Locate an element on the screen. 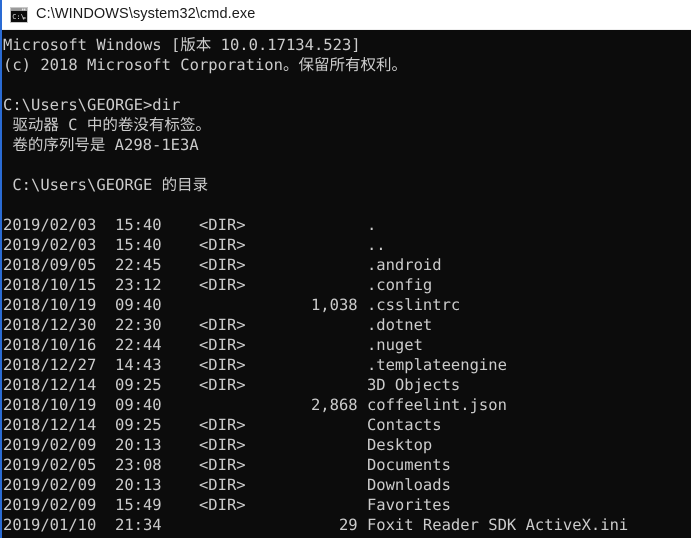  directory-entry-row: 2019/02/03 15:40 <DIR> .. is located at coordinates (194, 245).